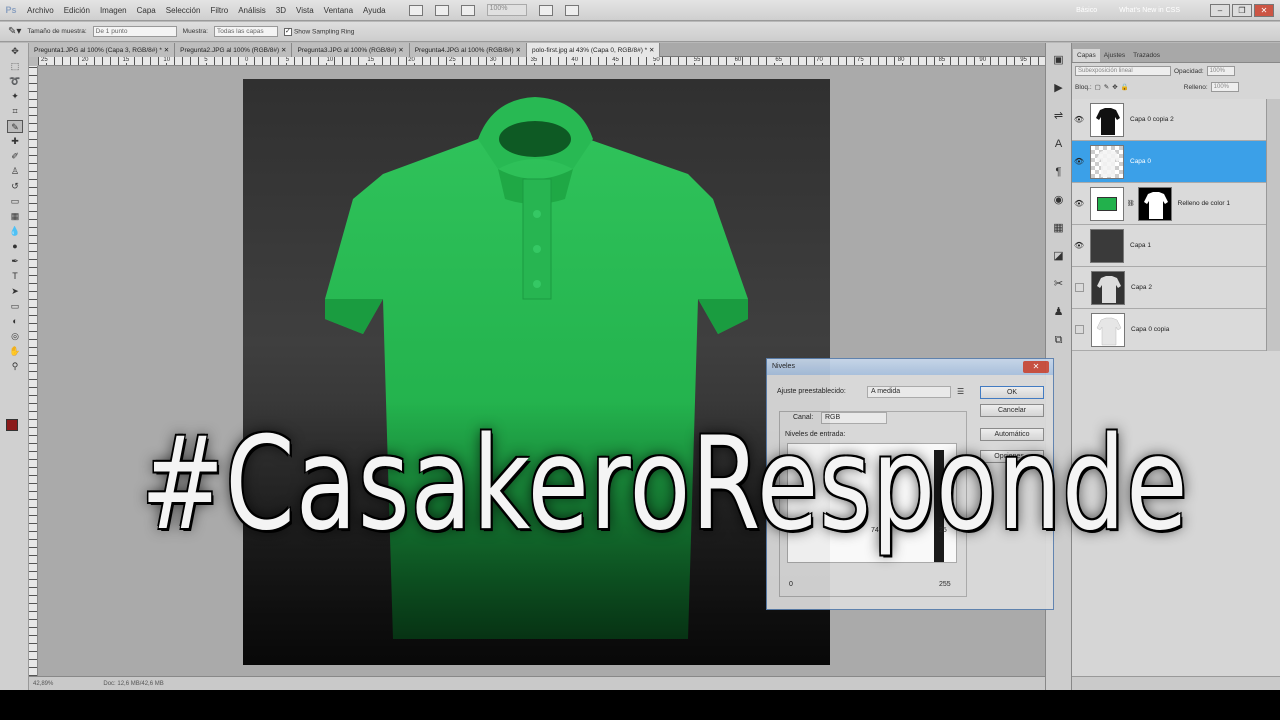 The height and width of the screenshot is (720, 1280). I want to click on paragraph-panel-icon: ¶, so click(1059, 172).